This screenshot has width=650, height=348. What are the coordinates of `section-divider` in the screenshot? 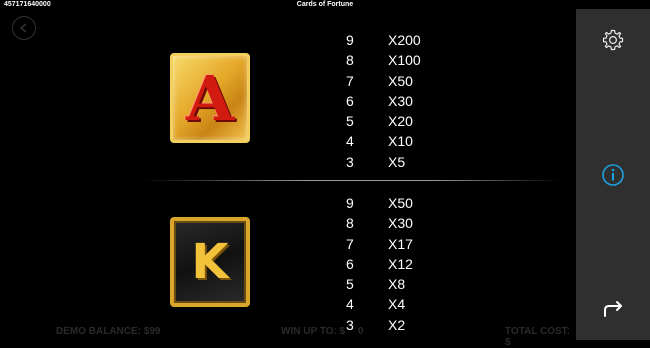 It's located at (350, 180).